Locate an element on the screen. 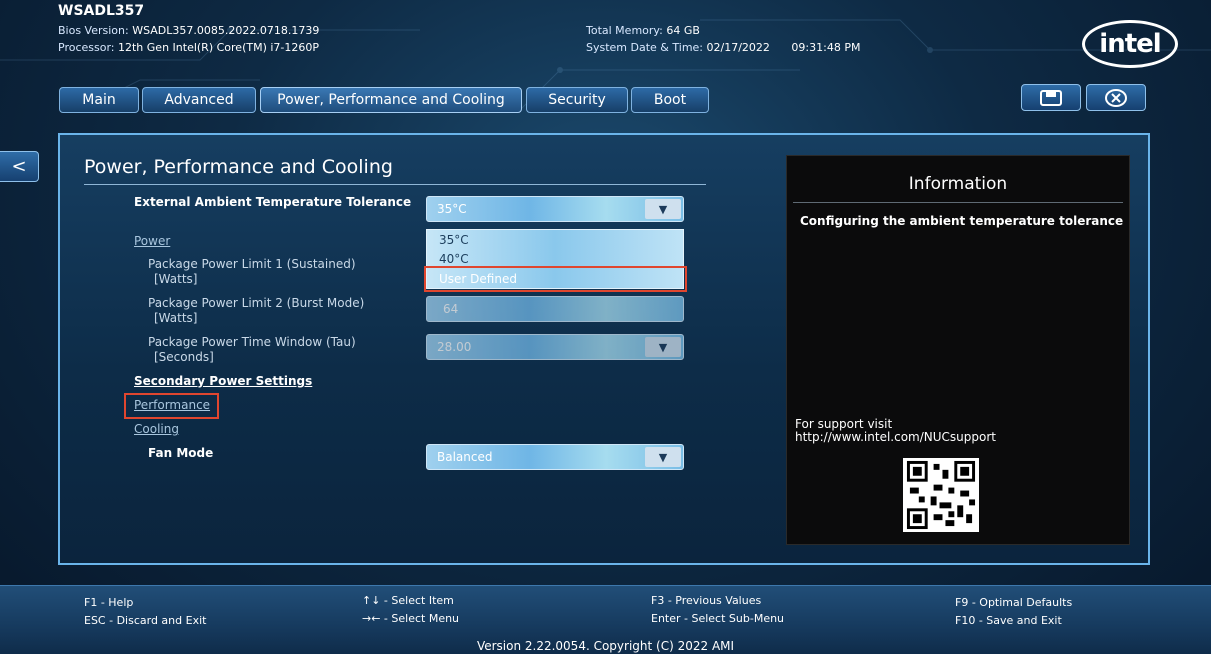 The width and height of the screenshot is (1211, 654). close-circle-icon is located at coordinates (1116, 97).